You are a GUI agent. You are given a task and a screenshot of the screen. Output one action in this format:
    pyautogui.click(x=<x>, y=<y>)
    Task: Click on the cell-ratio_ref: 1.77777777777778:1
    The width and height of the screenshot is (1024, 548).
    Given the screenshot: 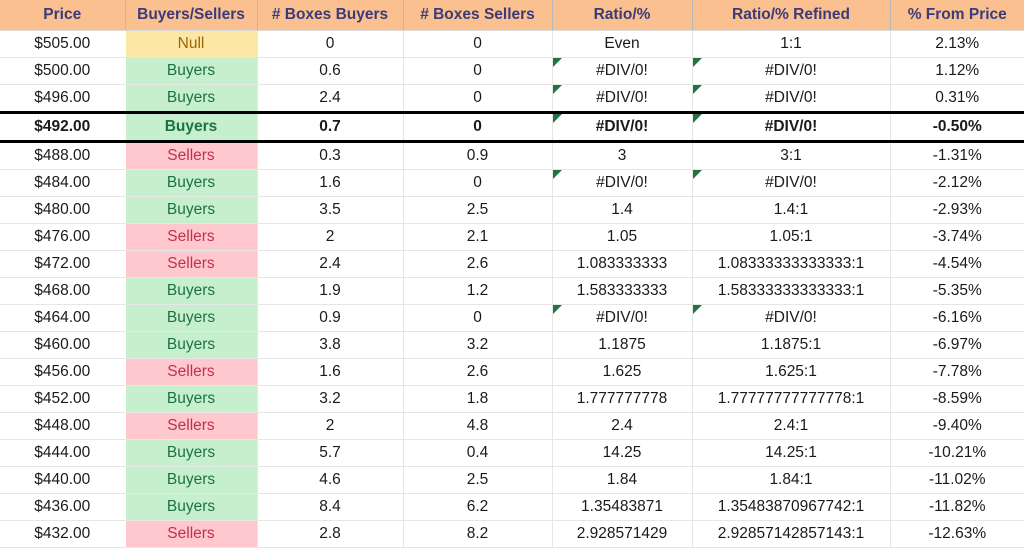 What is the action you would take?
    pyautogui.click(x=791, y=399)
    